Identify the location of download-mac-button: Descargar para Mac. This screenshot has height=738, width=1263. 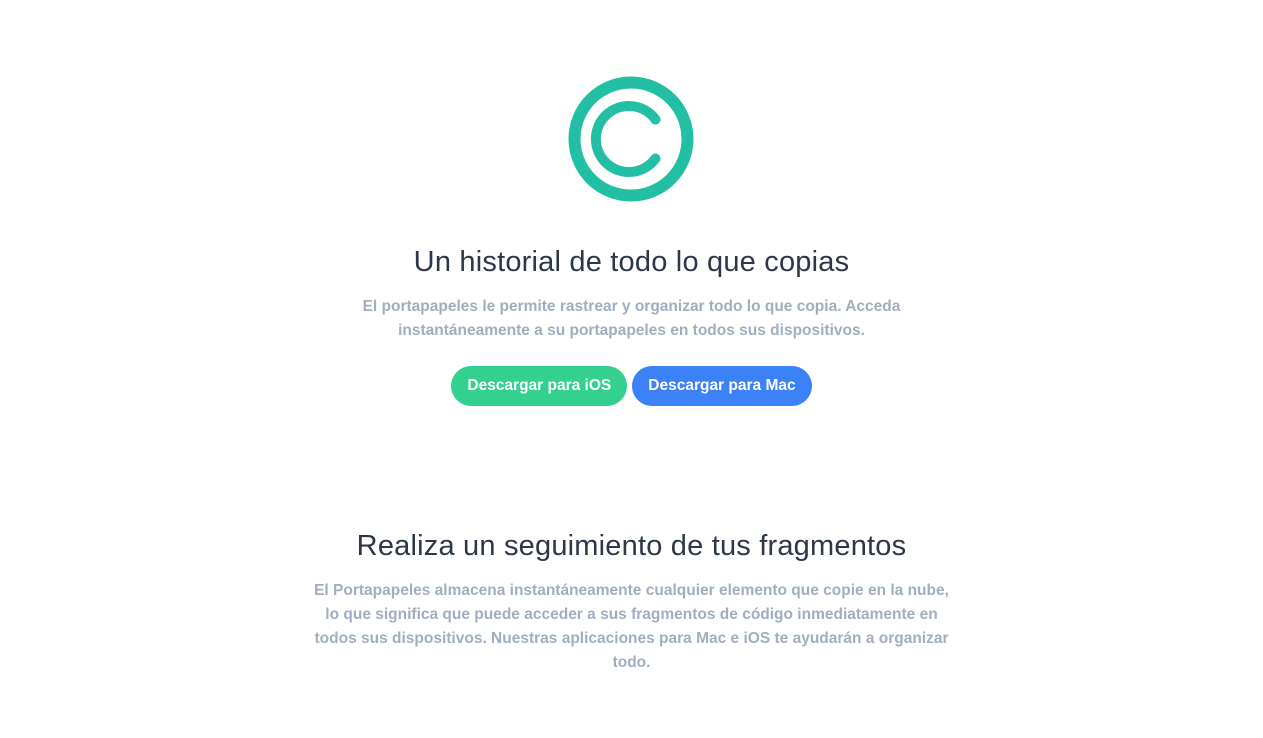
(722, 386).